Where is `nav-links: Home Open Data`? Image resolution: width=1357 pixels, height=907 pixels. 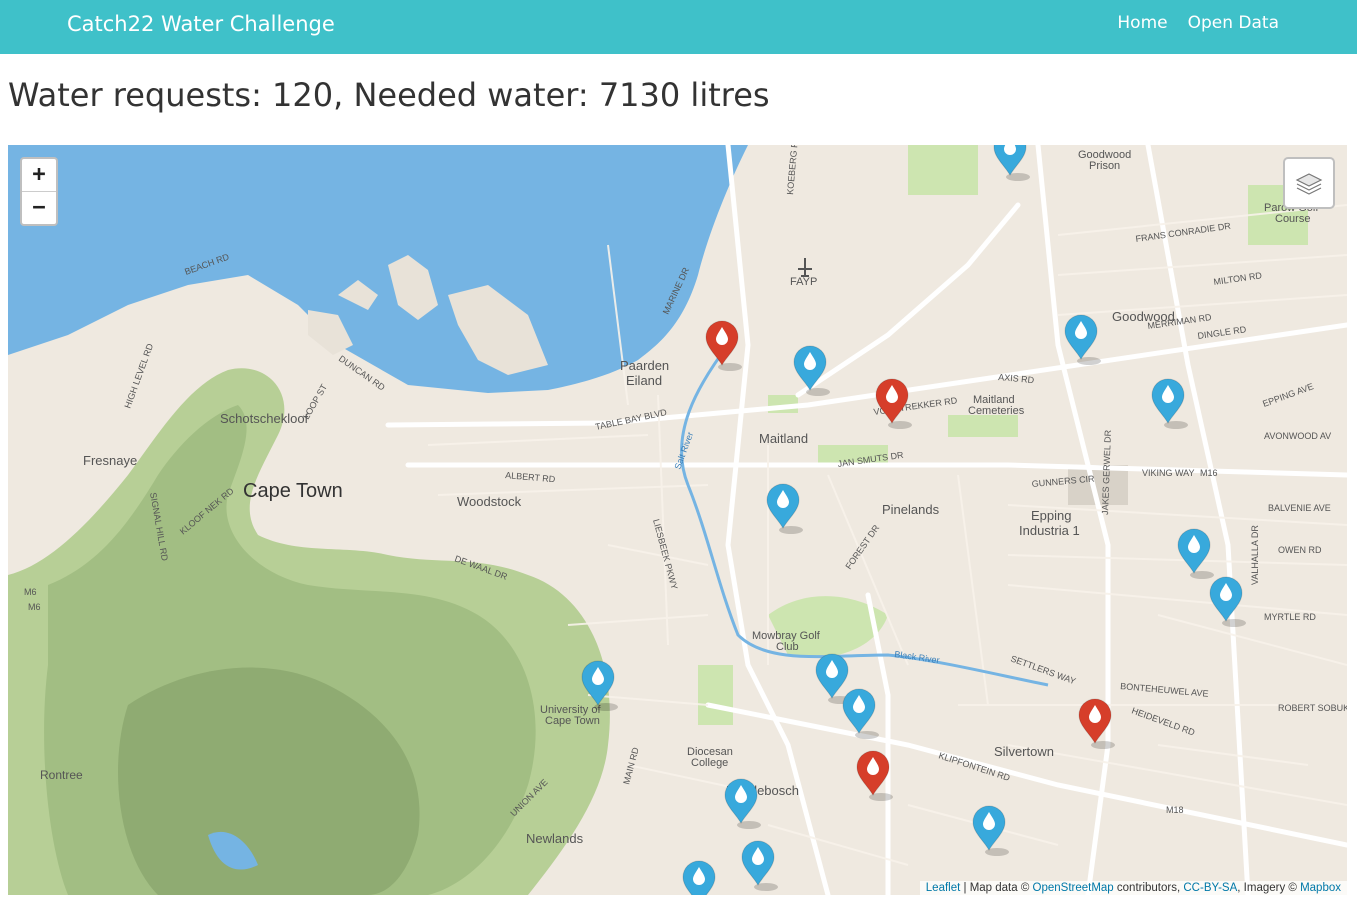
nav-links: Home Open Data is located at coordinates (1198, 23).